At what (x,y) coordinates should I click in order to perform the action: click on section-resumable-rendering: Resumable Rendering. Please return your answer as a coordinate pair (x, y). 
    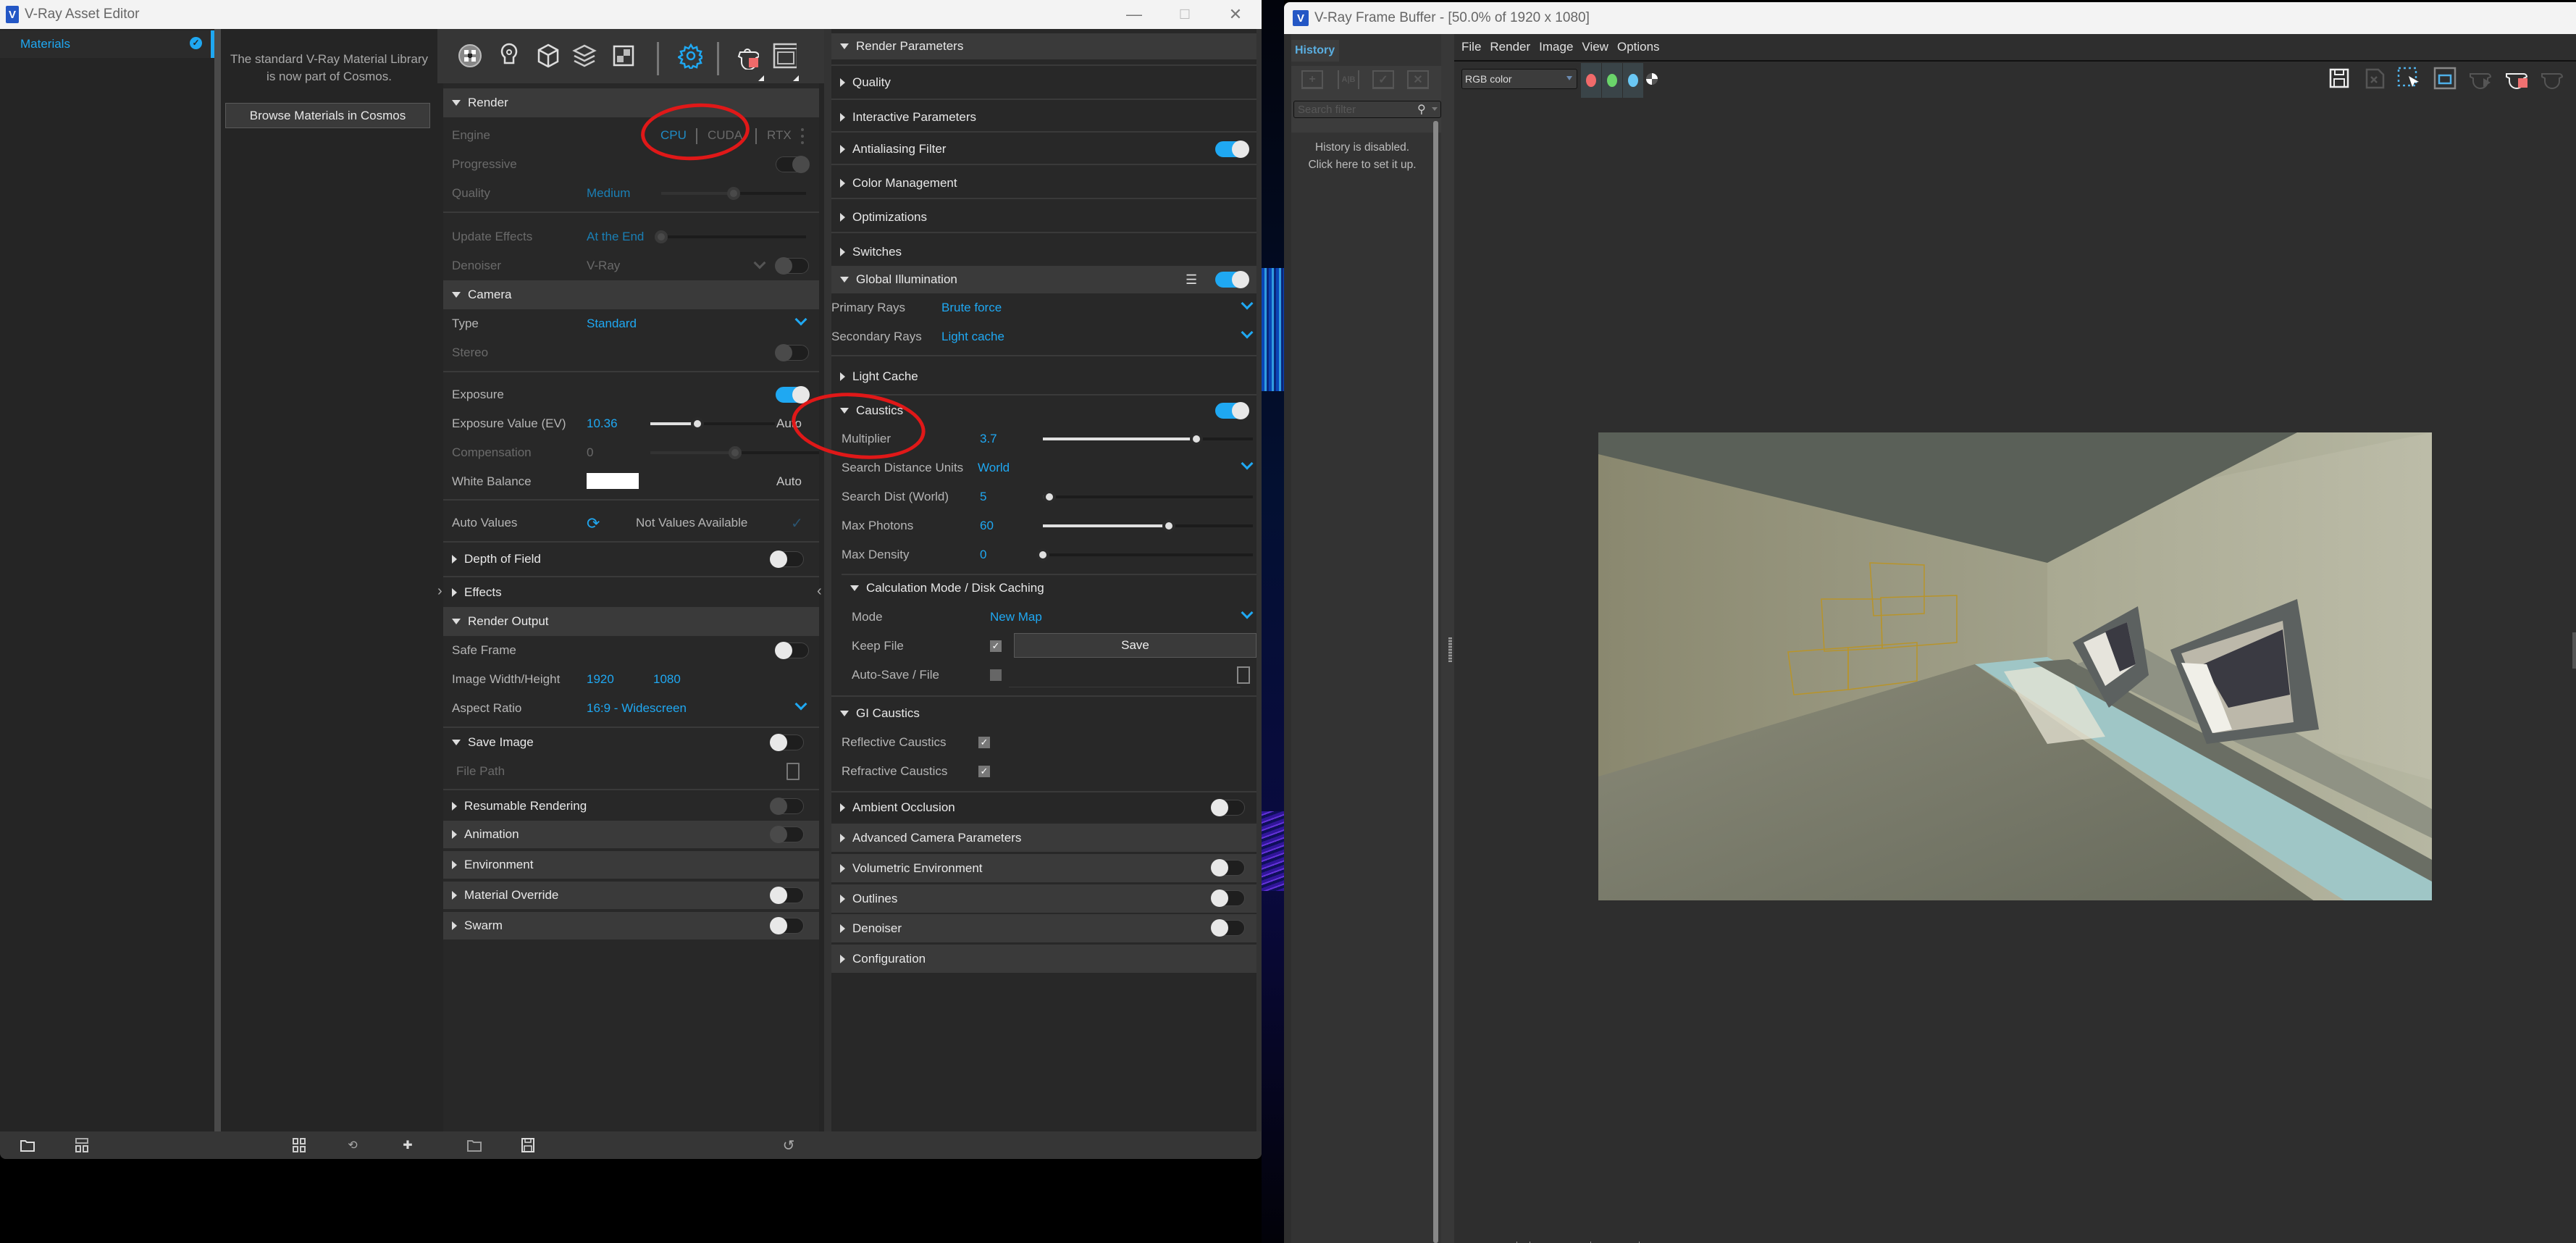
    Looking at the image, I should click on (631, 806).